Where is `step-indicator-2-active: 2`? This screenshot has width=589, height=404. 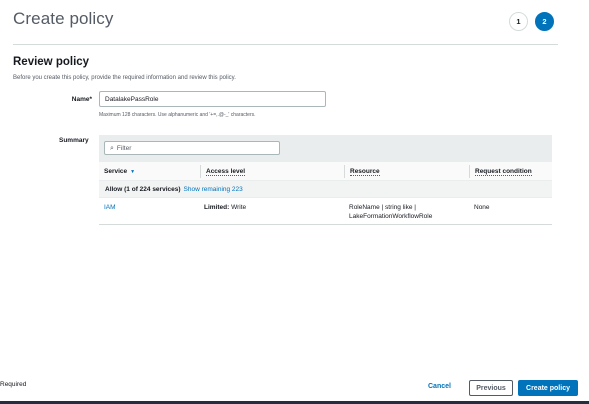
step-indicator-2-active: 2 is located at coordinates (544, 21).